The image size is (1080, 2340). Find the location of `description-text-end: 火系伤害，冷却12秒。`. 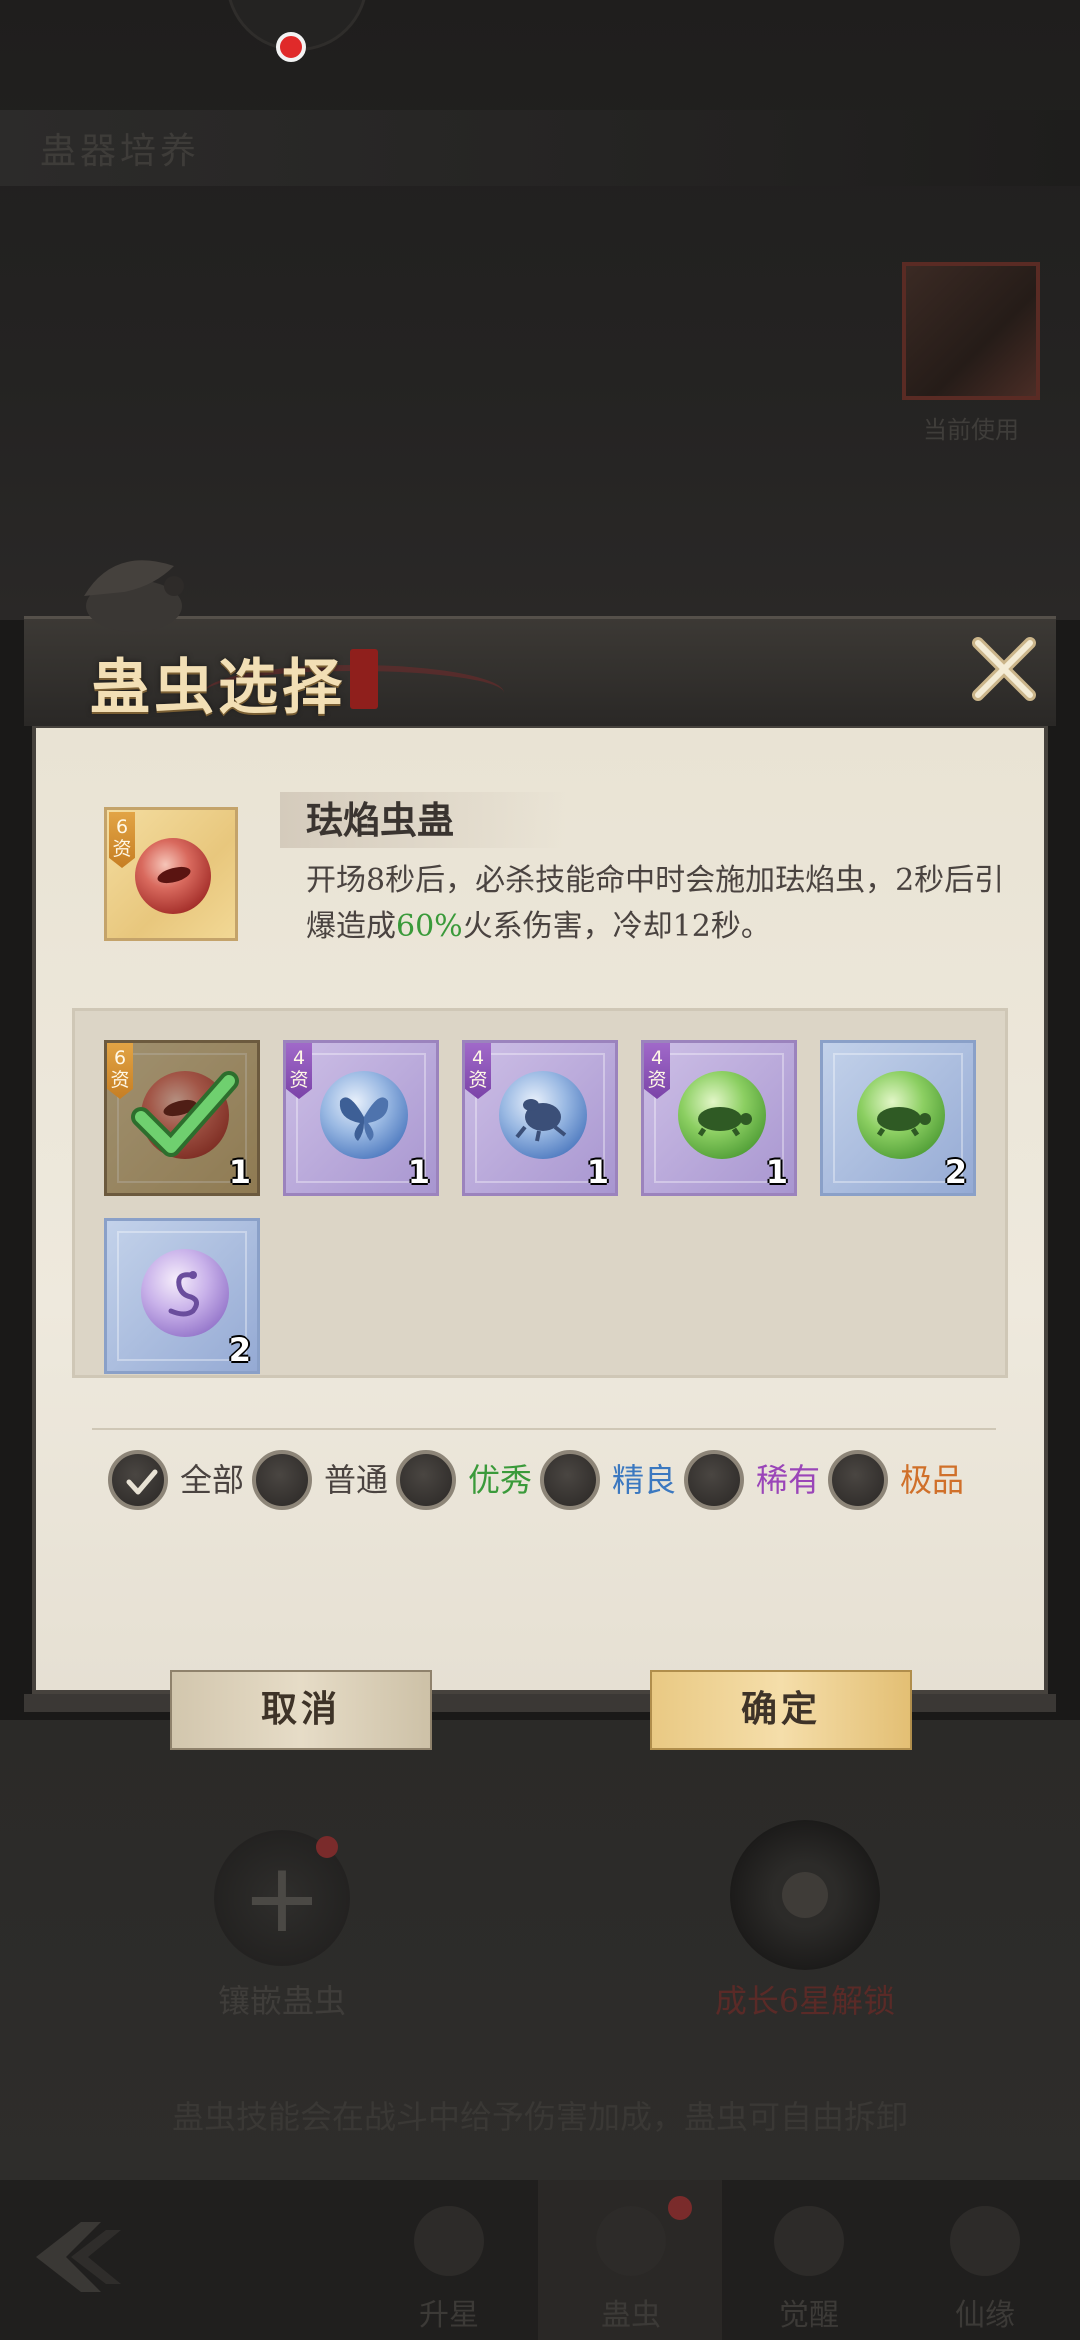

description-text-end: 火系伤害，冷却12秒。 is located at coordinates (616, 926).